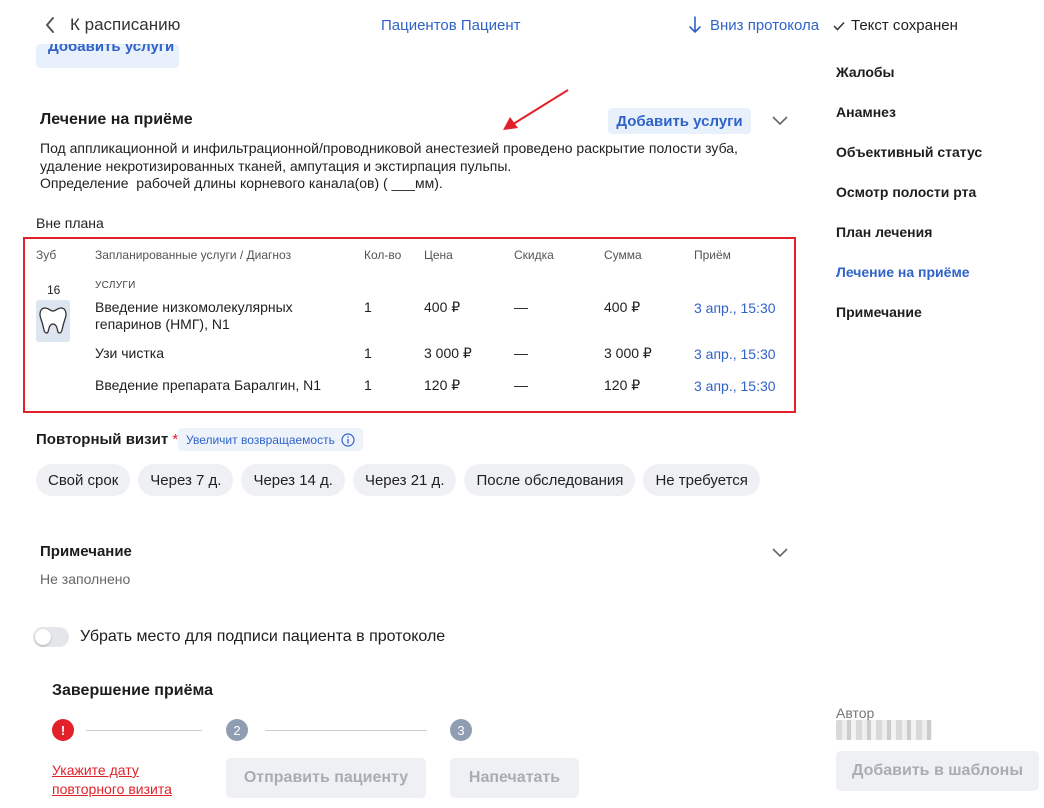  What do you see at coordinates (839, 26) in the screenshot?
I see `check-icon` at bounding box center [839, 26].